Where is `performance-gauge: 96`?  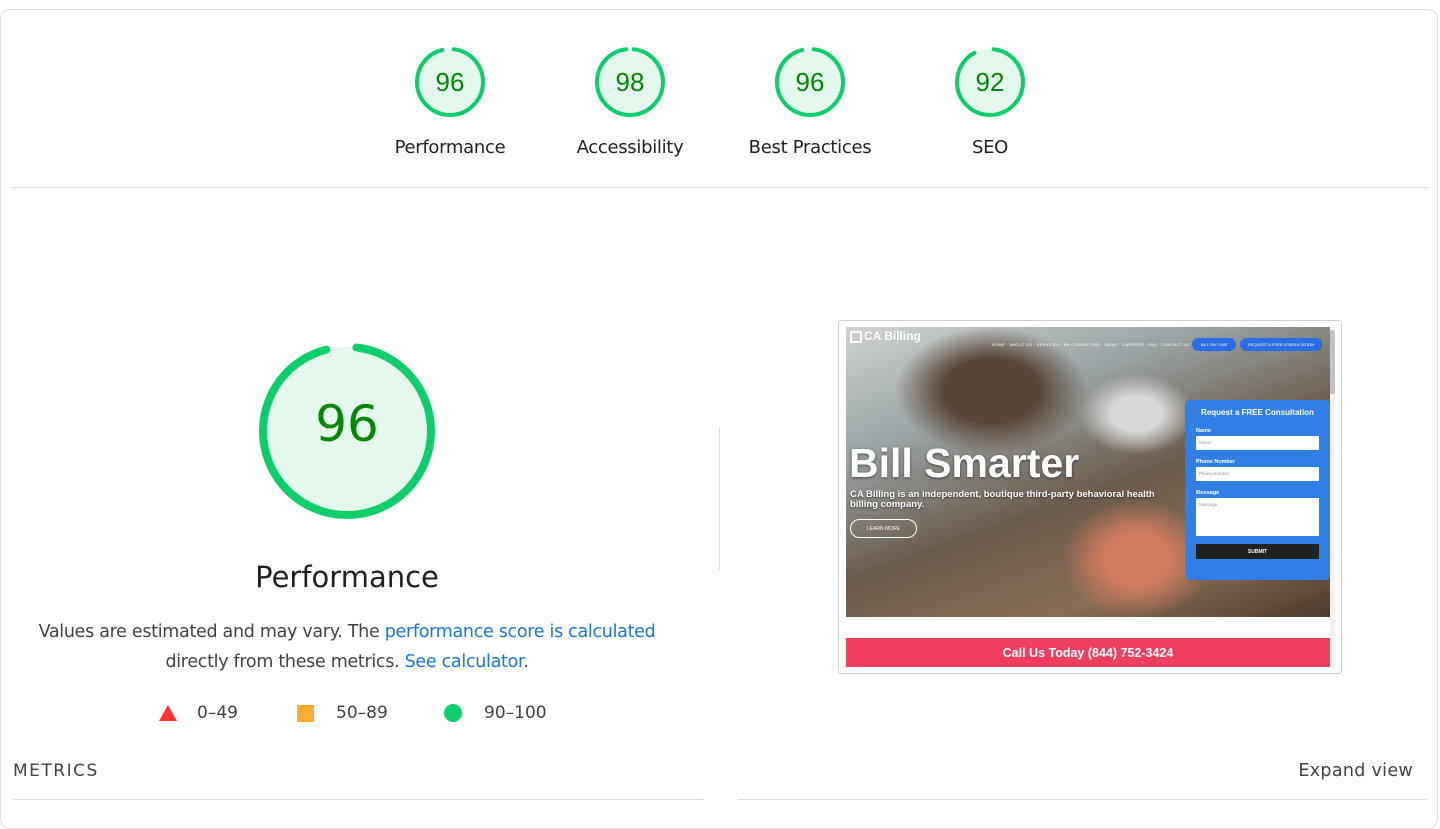
performance-gauge: 96 is located at coordinates (347, 431).